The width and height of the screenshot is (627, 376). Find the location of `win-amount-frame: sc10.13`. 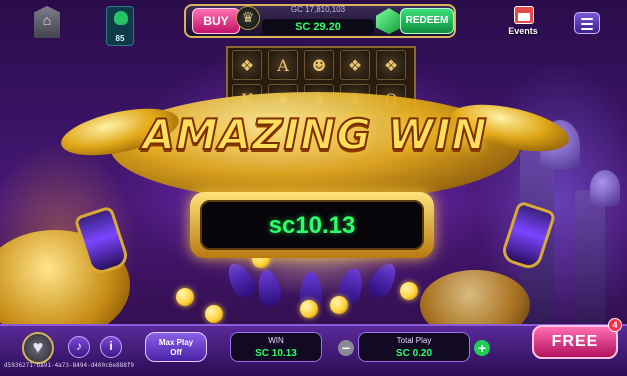

win-amount-frame: sc10.13 is located at coordinates (312, 225).